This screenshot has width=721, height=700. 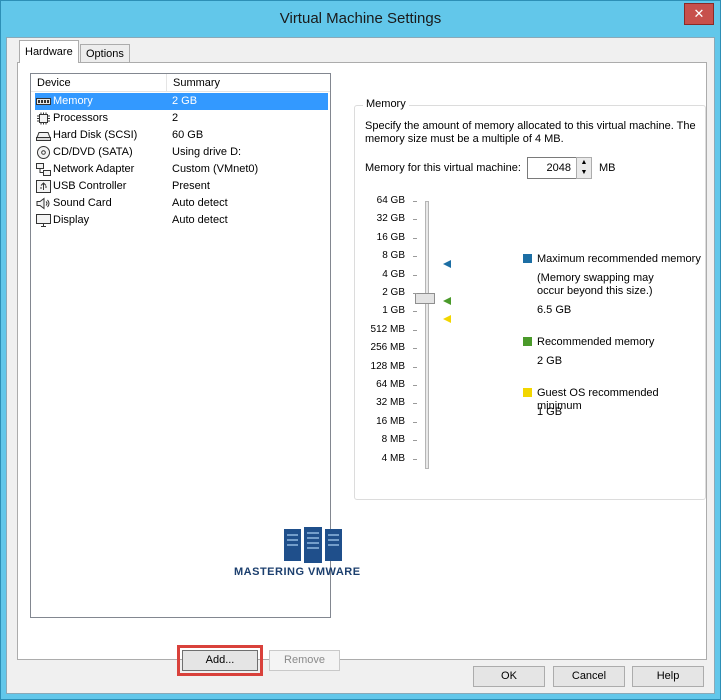 I want to click on device-row-sound-card: Sound Card Auto detect, so click(x=181, y=203).